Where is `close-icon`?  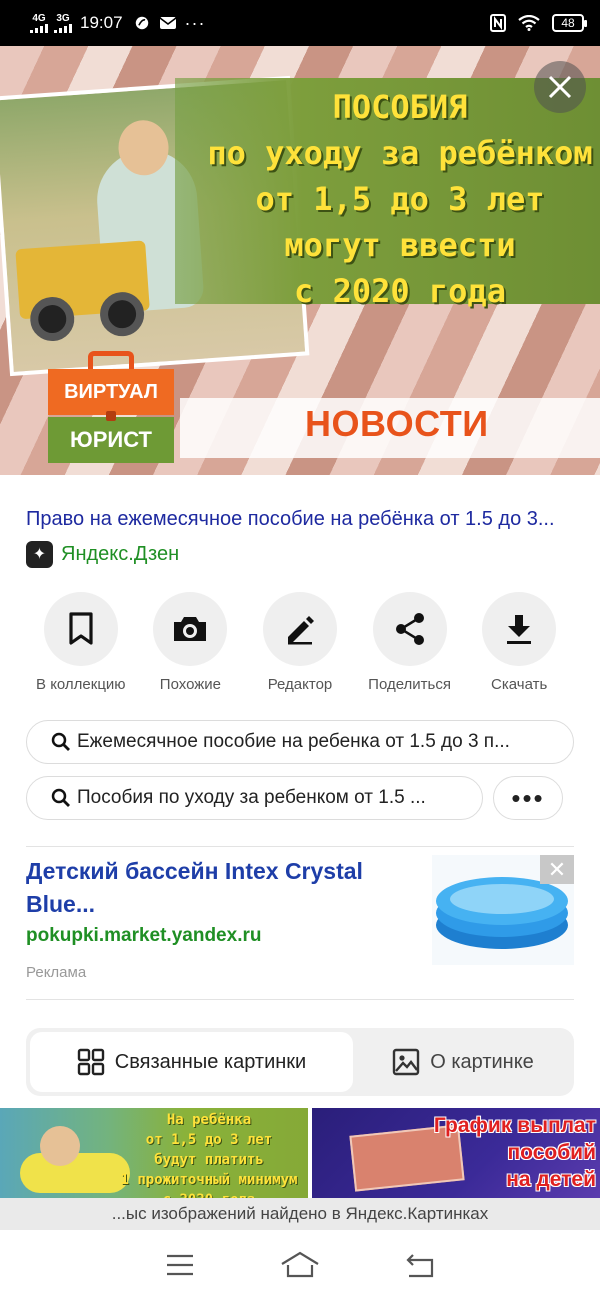 close-icon is located at coordinates (560, 87).